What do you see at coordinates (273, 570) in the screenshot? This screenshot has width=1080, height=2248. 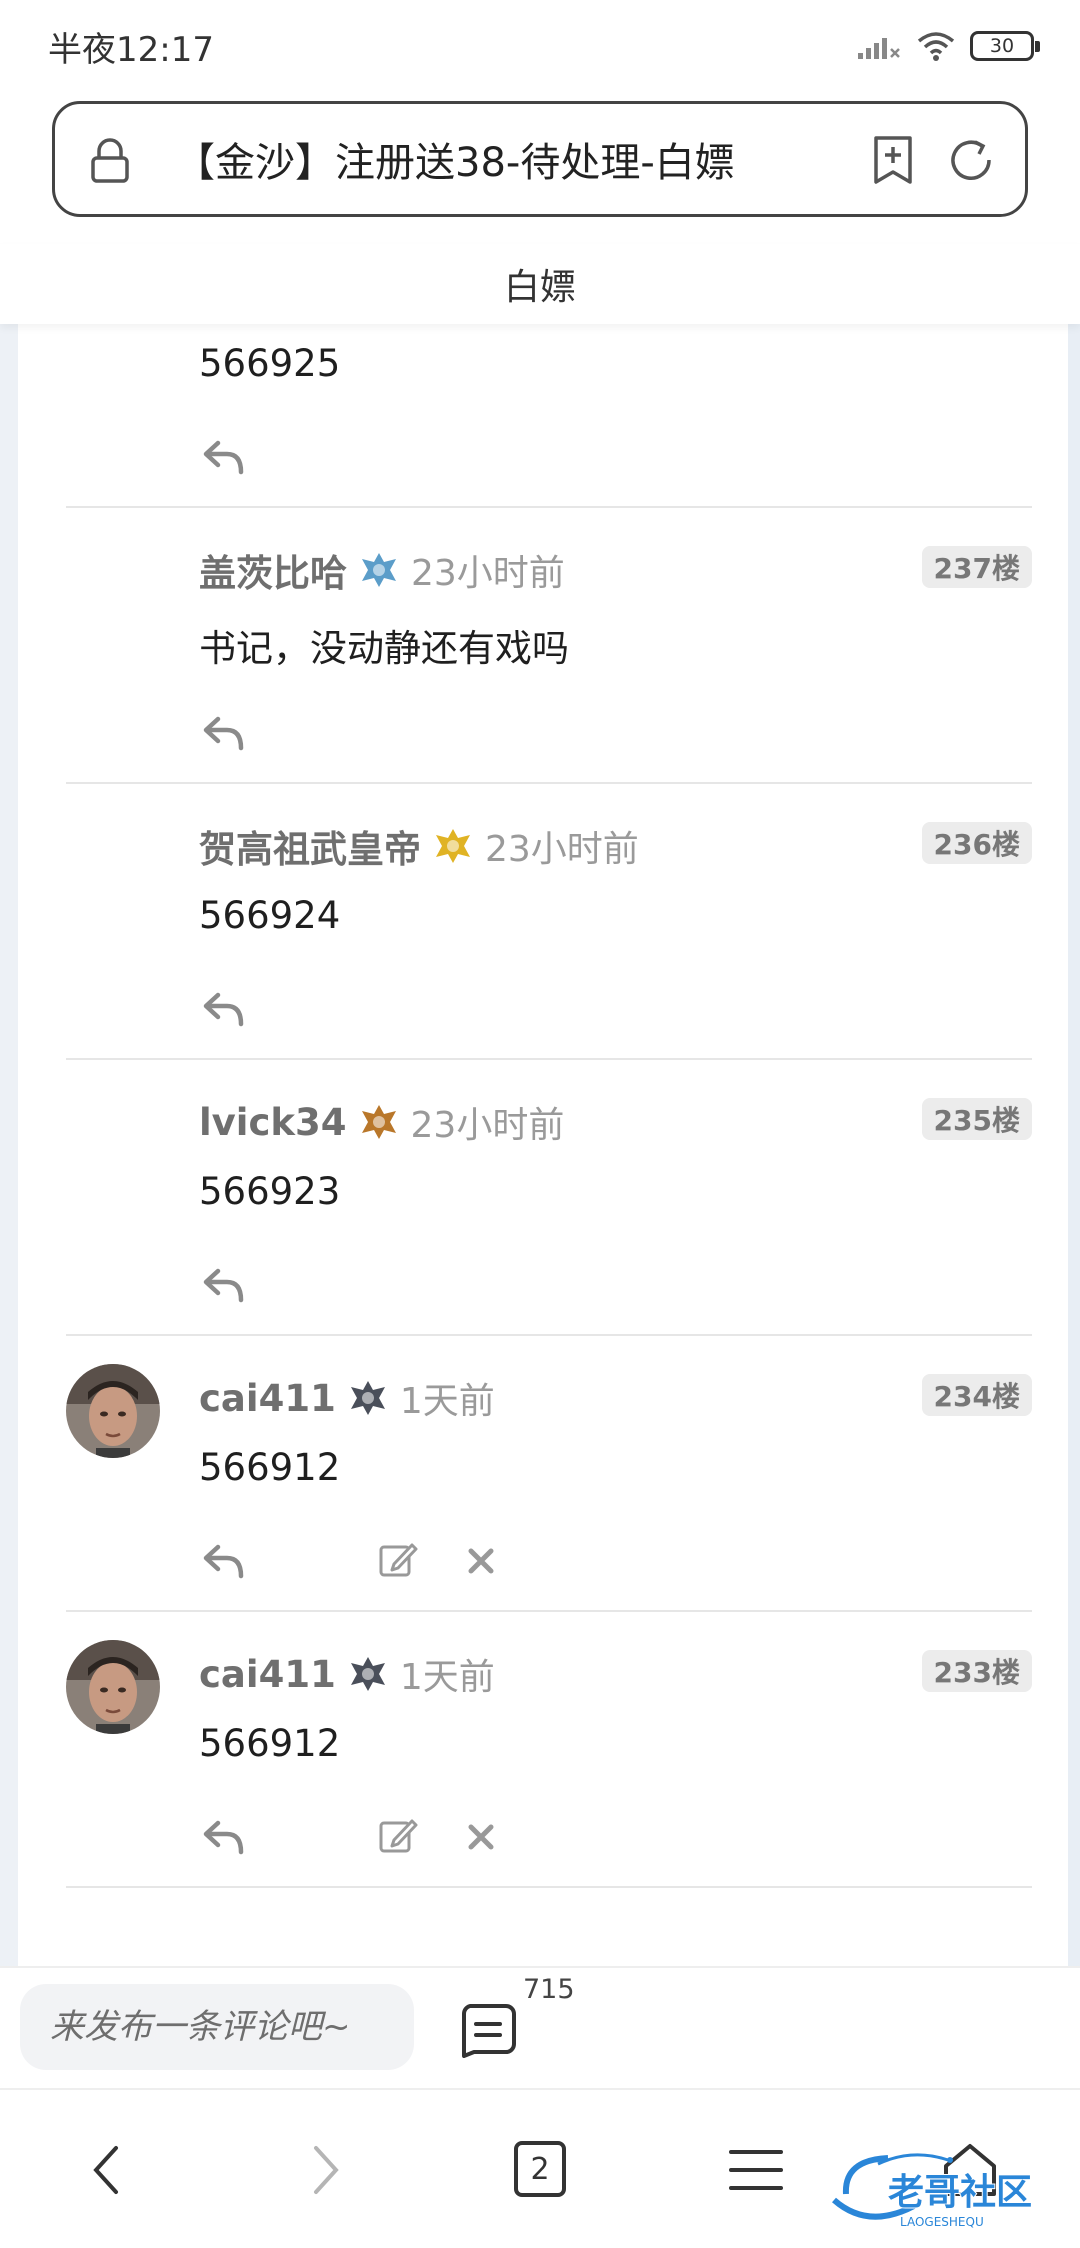 I see `author-name: 盖茨比哈` at bounding box center [273, 570].